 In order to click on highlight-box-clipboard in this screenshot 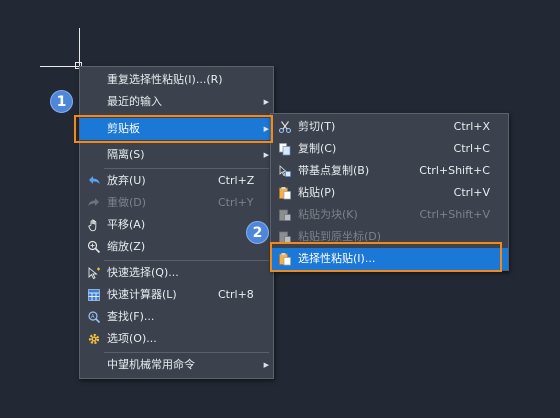, I will do `click(173, 129)`.